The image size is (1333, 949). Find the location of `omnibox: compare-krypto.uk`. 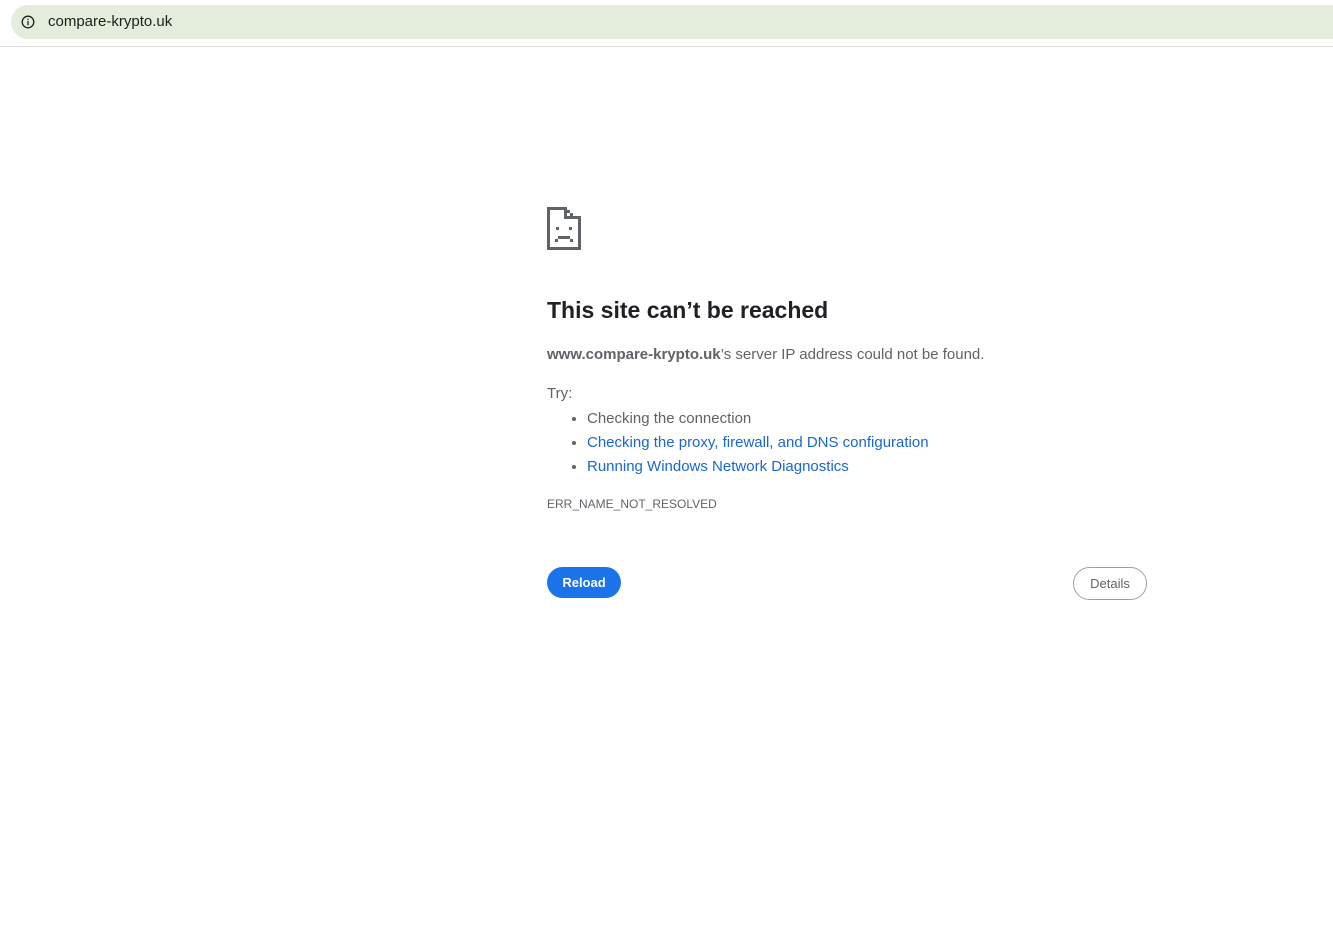

omnibox: compare-krypto.uk is located at coordinates (672, 22).